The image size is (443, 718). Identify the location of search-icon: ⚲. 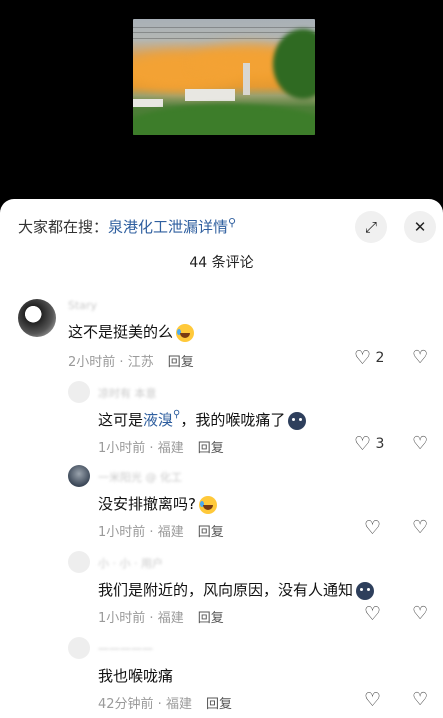
(232, 222).